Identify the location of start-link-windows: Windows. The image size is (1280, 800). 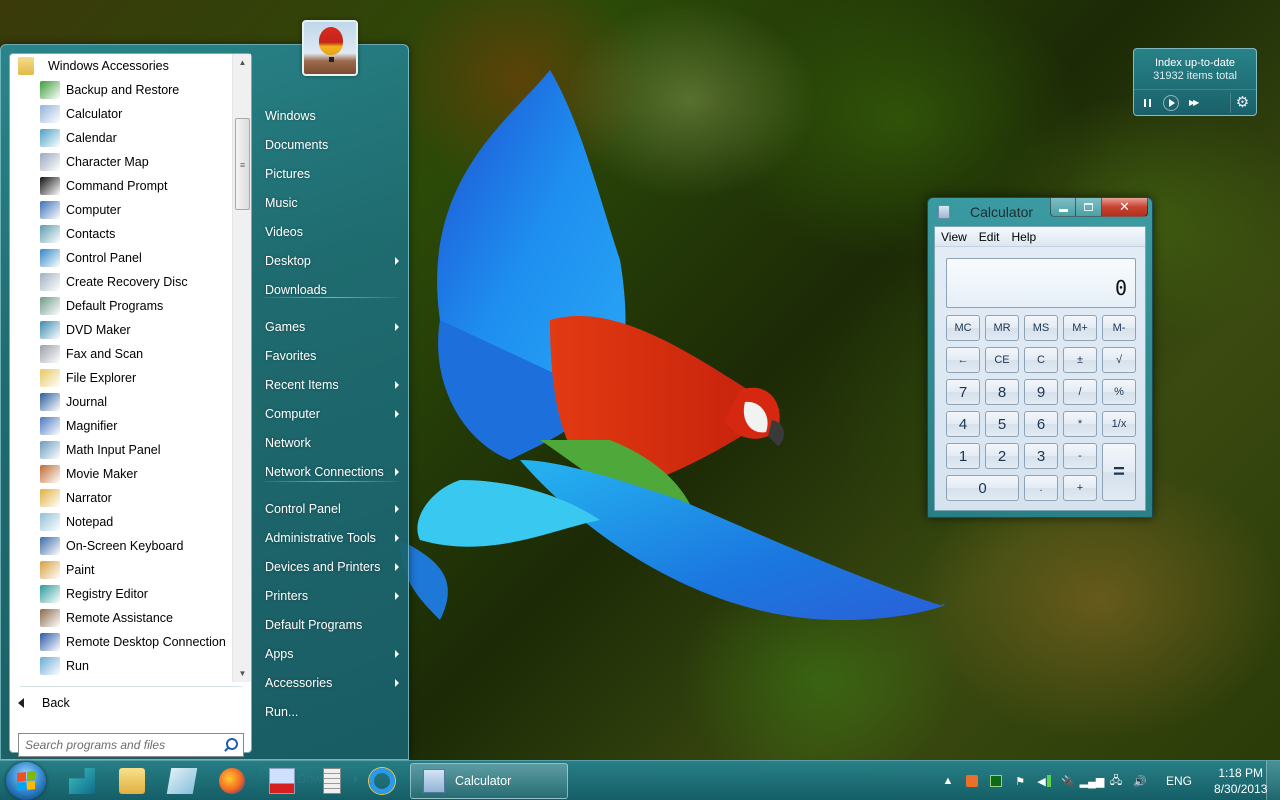
(332, 116).